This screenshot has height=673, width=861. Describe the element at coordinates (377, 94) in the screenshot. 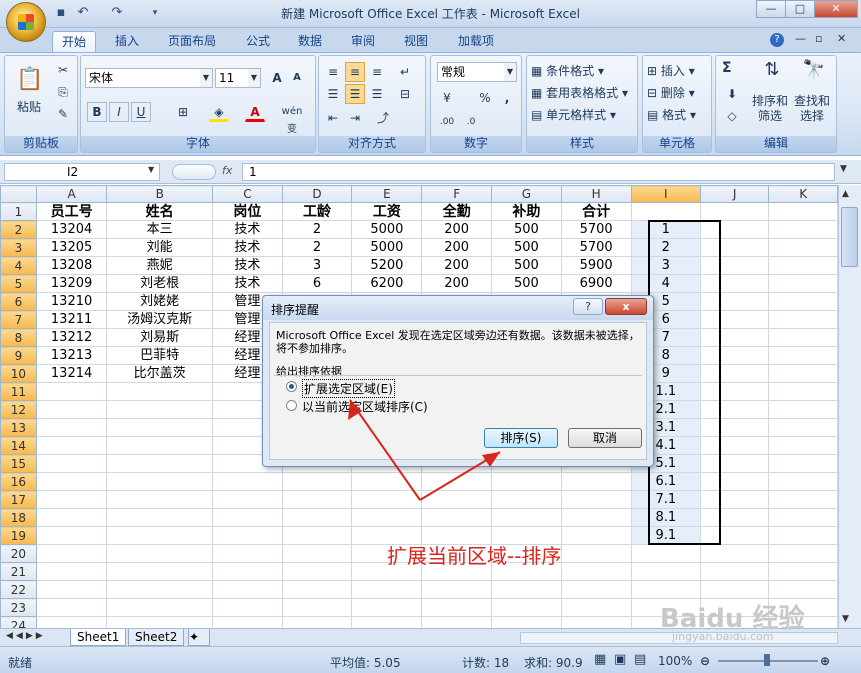

I see `align-right-icon: ☰` at that location.